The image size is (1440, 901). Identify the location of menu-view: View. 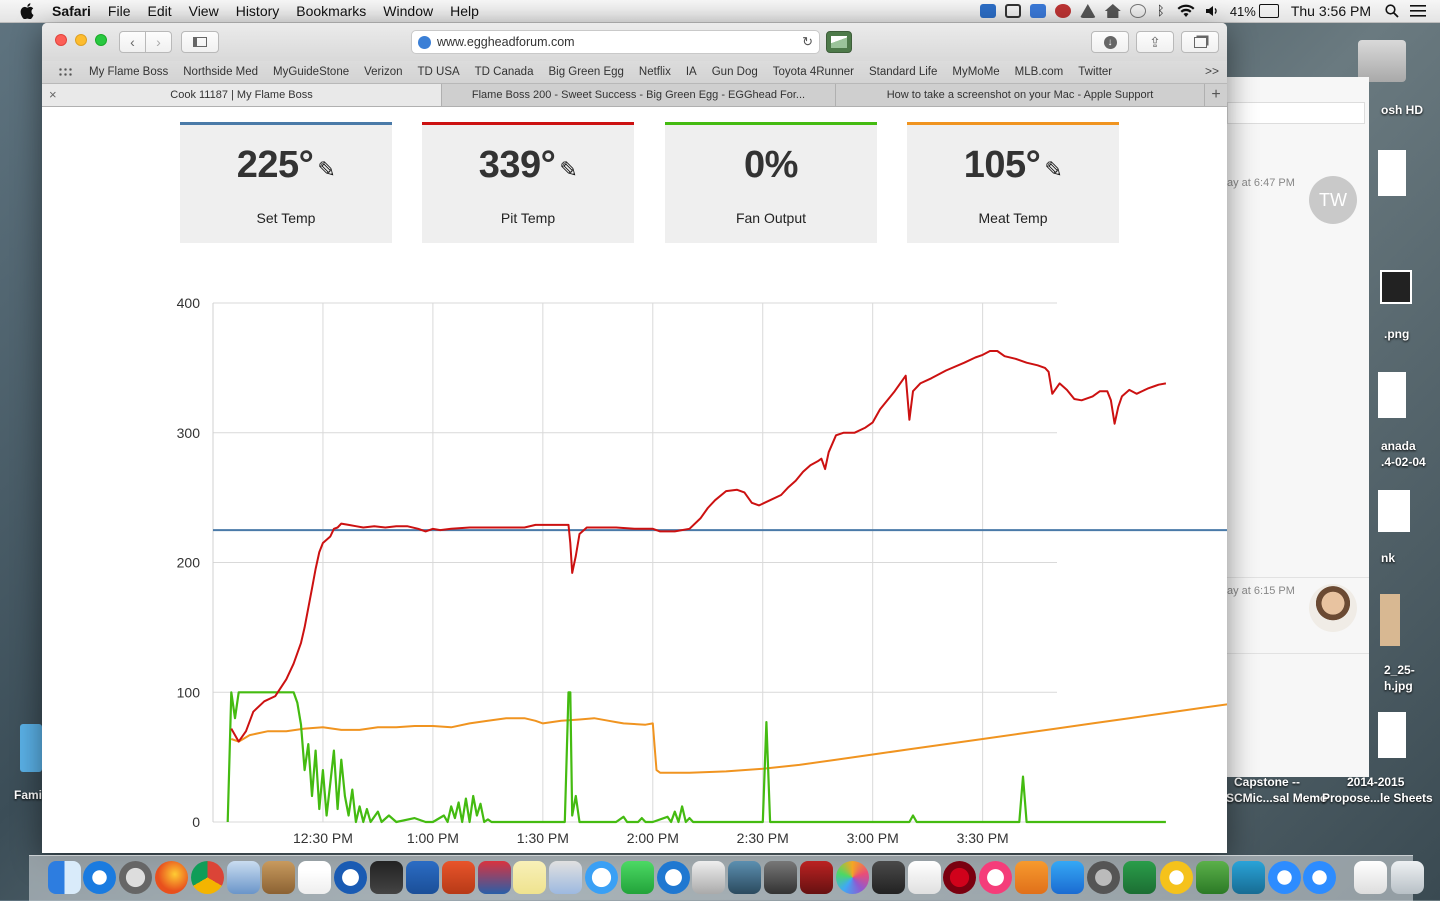
(204, 11).